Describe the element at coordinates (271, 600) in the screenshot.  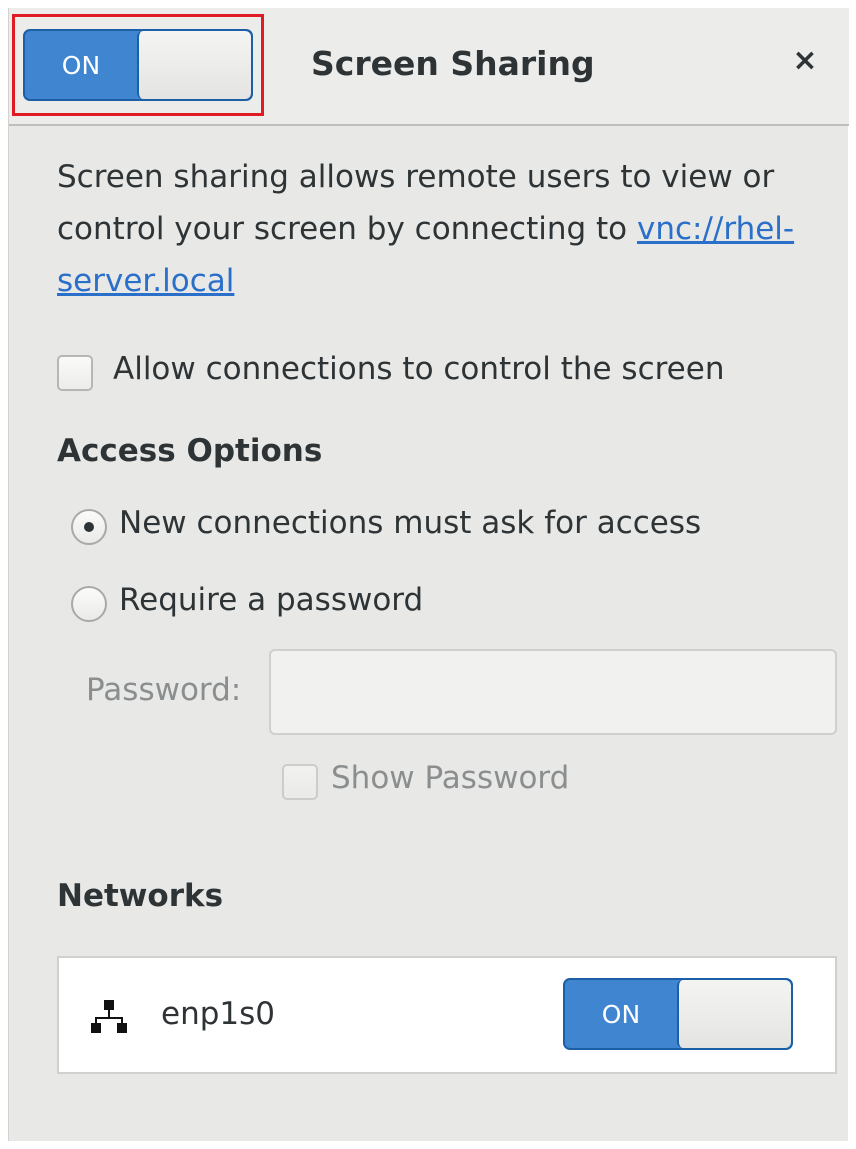
I see `require-password-label: Require a password` at that location.